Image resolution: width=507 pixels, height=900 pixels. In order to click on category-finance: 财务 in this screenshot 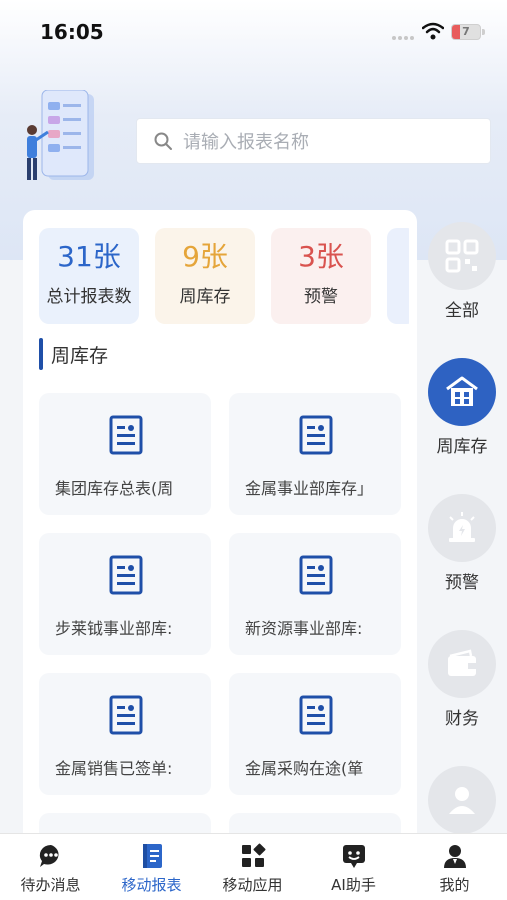, I will do `click(463, 673)`.